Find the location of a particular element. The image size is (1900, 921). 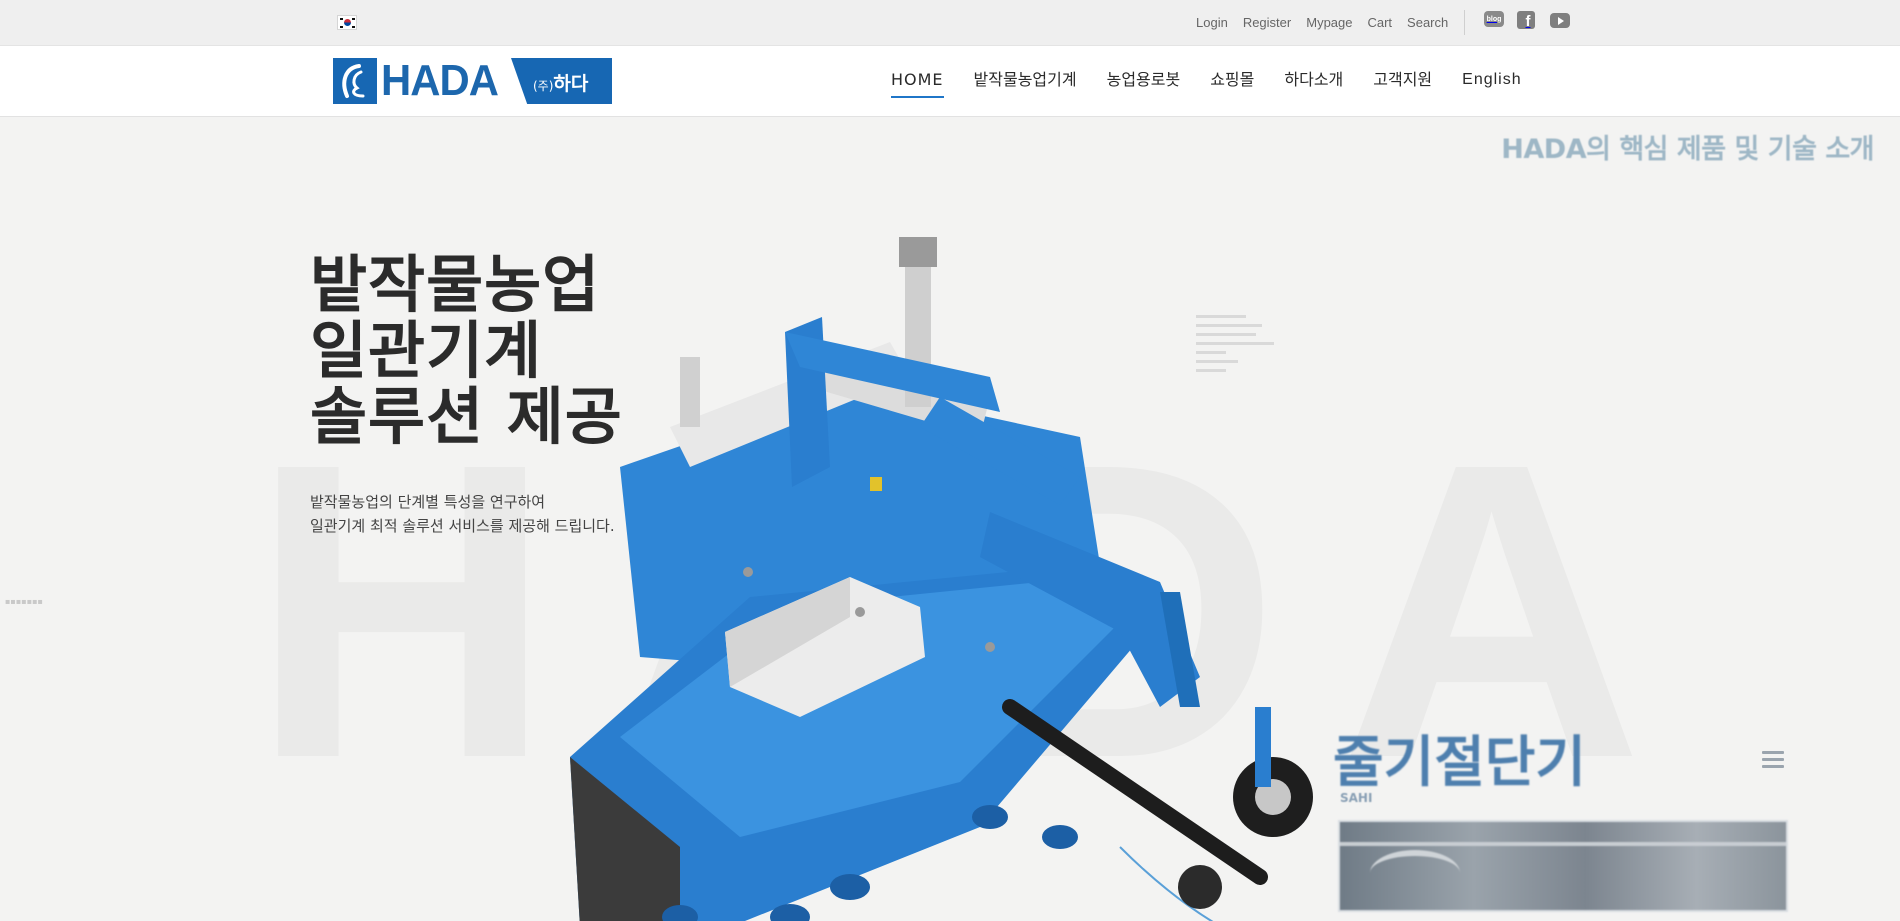

logo-mark-icon is located at coordinates (355, 81).